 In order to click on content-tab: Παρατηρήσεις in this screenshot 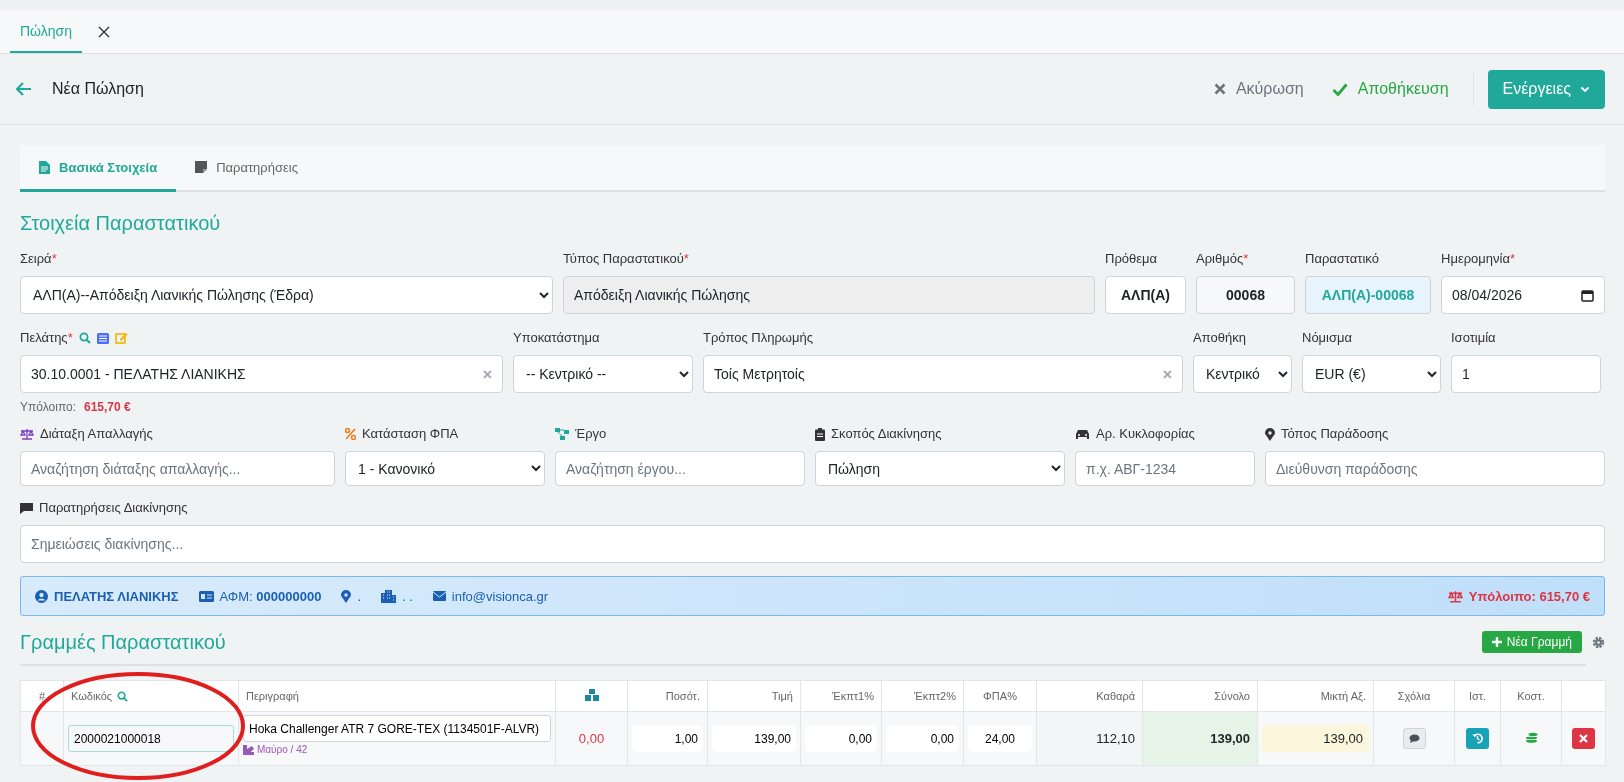, I will do `click(246, 168)`.